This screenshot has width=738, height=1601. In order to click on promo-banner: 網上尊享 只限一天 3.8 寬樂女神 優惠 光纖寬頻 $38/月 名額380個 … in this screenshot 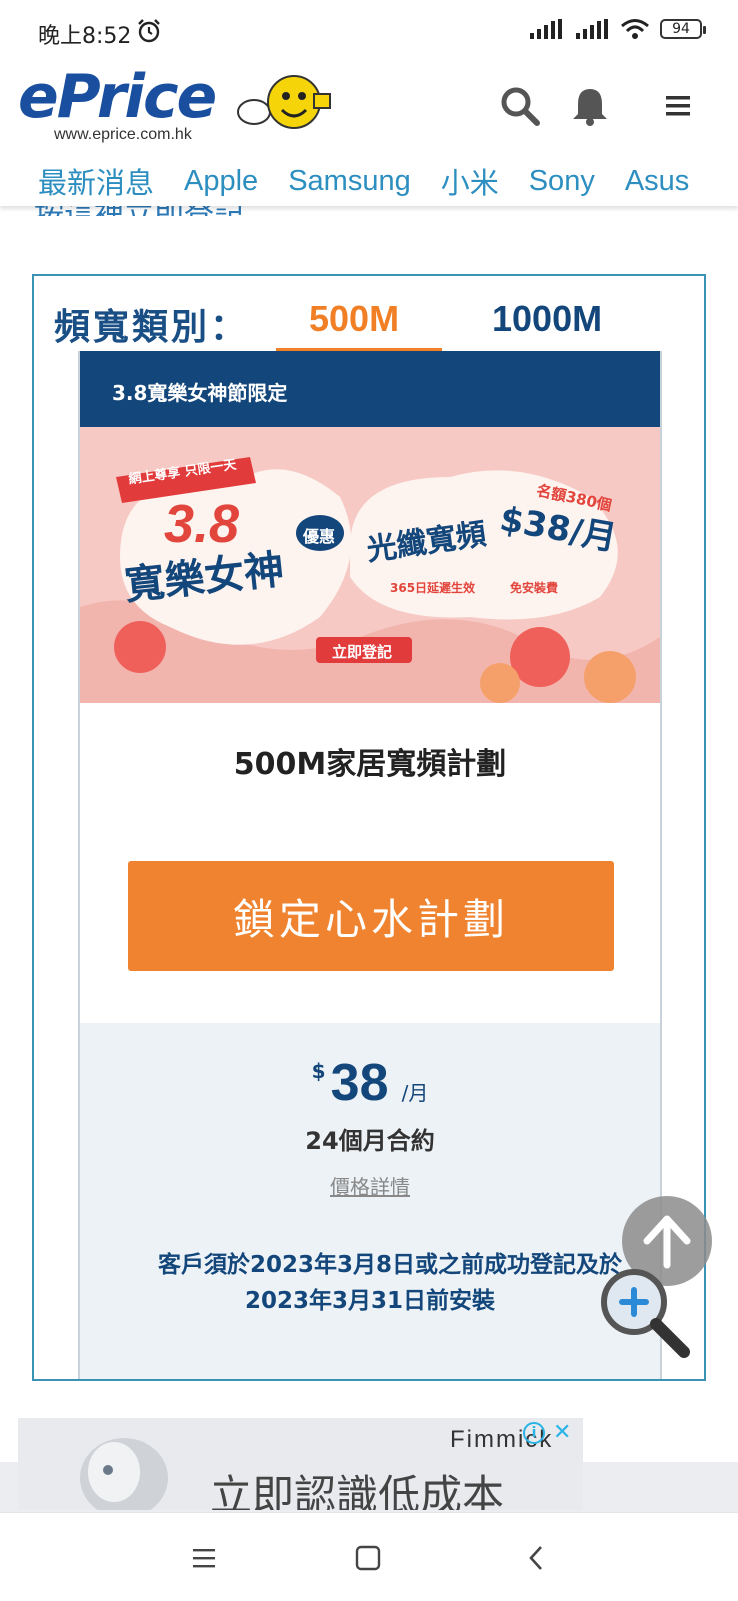, I will do `click(370, 565)`.